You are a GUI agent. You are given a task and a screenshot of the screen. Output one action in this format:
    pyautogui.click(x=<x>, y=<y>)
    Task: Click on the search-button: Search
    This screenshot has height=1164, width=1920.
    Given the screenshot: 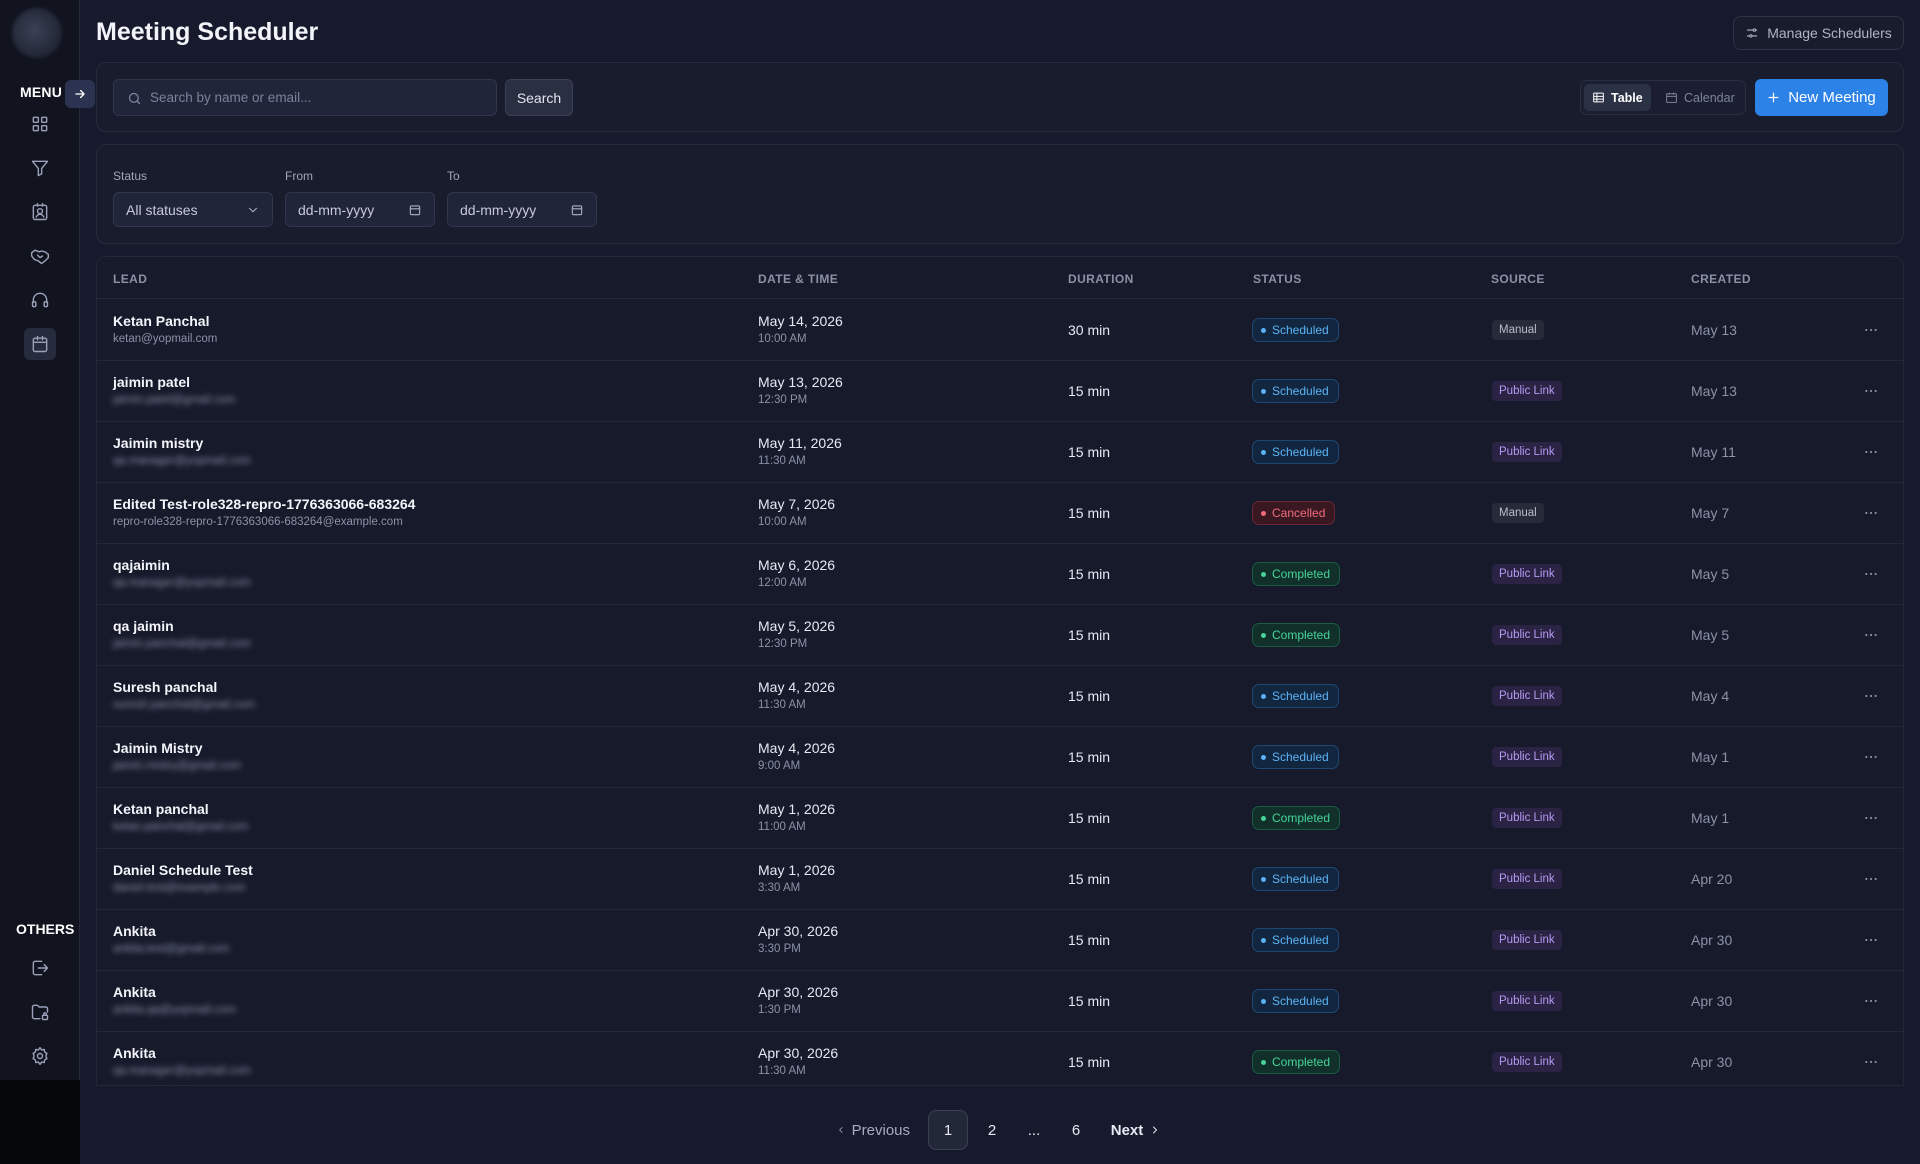 What is the action you would take?
    pyautogui.click(x=539, y=97)
    